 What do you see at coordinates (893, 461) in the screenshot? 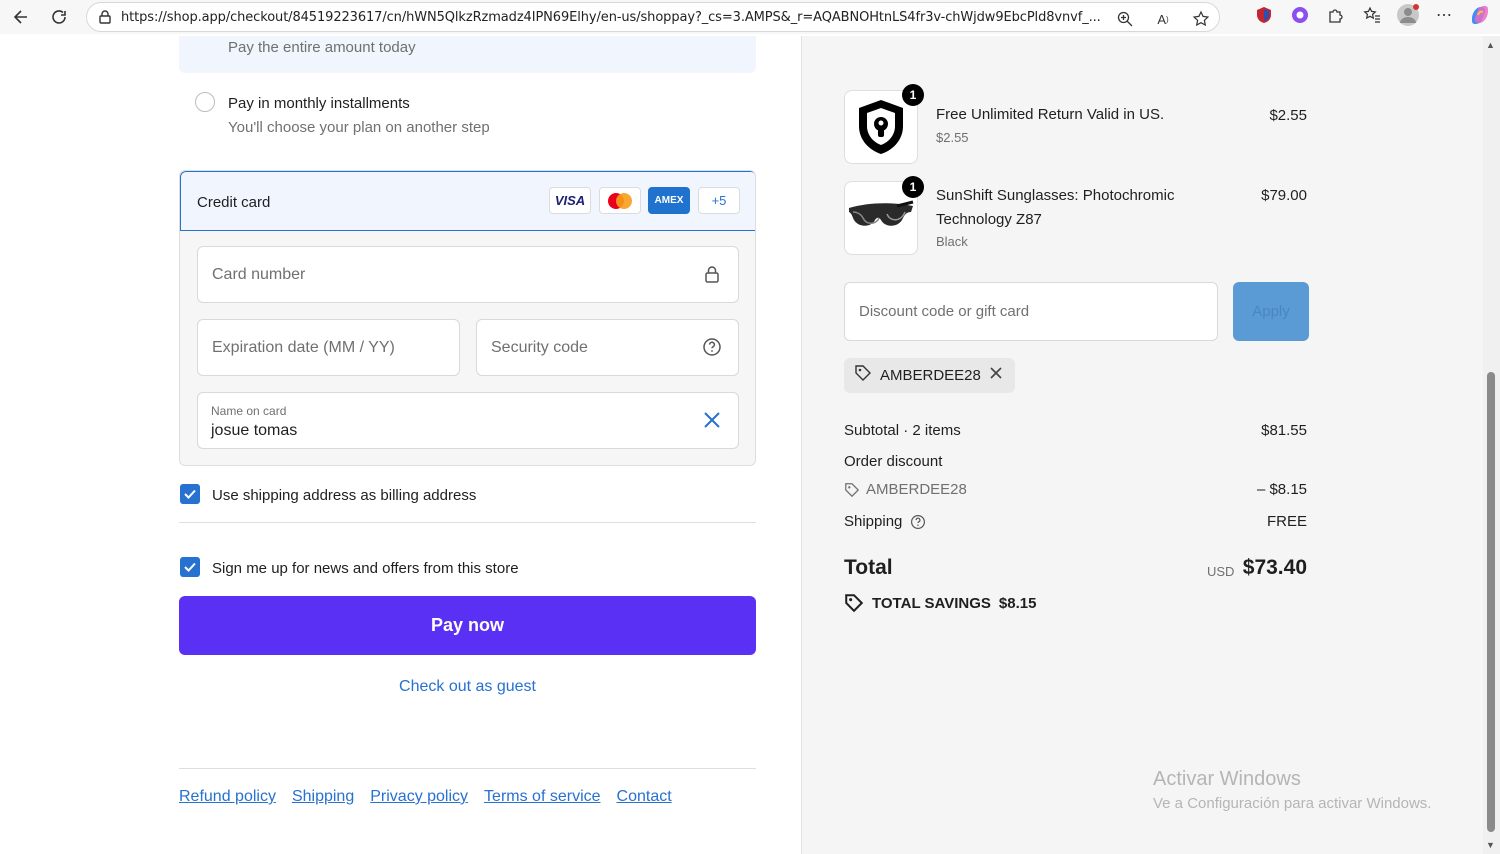
I see `order-discount-label: Order discount` at bounding box center [893, 461].